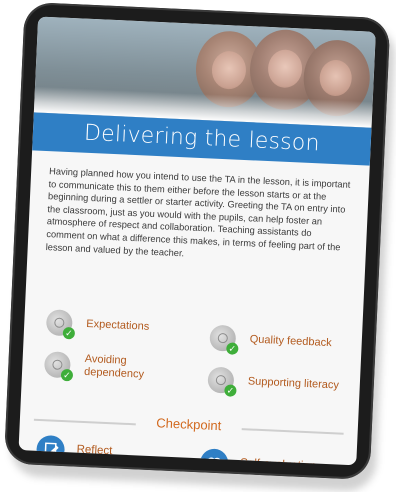 The height and width of the screenshot is (492, 396). I want to click on feature-label: Expectations, so click(118, 325).